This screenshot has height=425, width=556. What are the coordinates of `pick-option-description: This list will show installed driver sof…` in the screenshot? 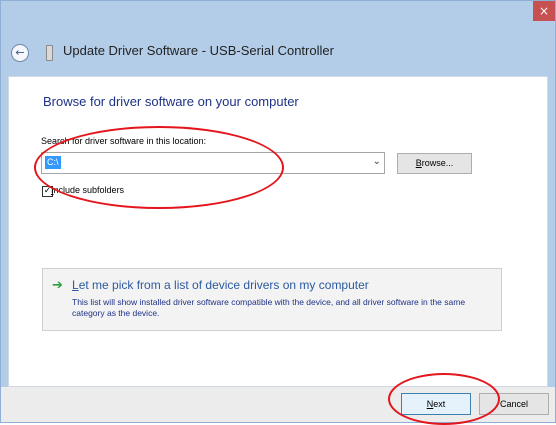 It's located at (269, 307).